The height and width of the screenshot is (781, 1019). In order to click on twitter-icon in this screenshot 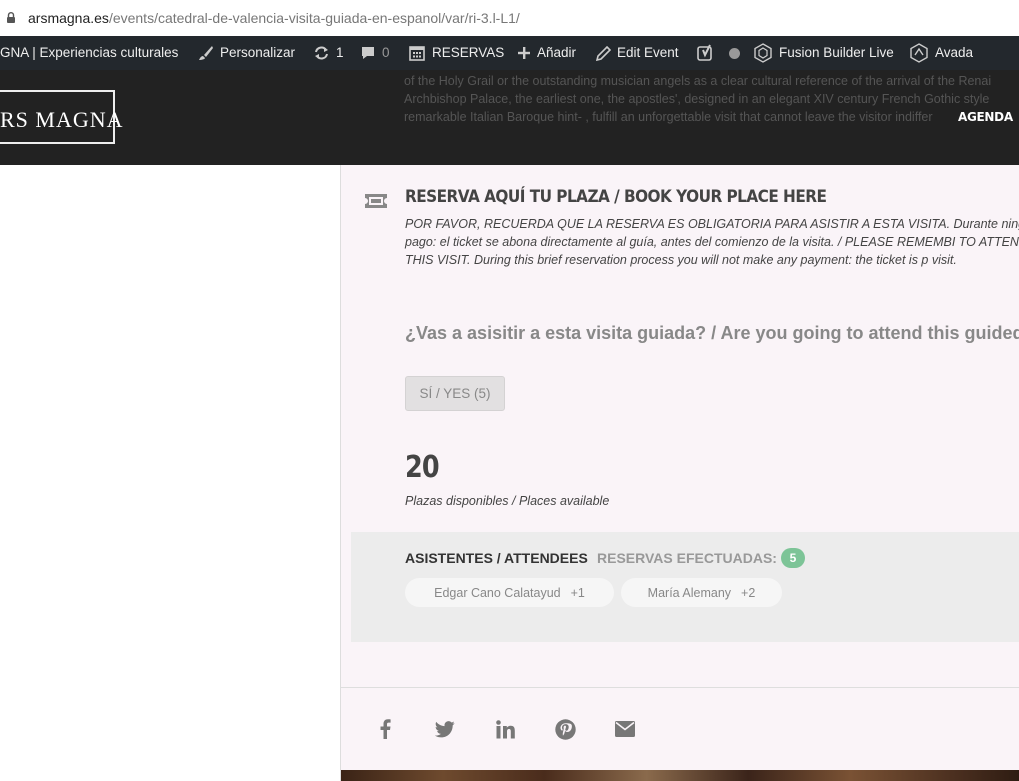, I will do `click(445, 728)`.